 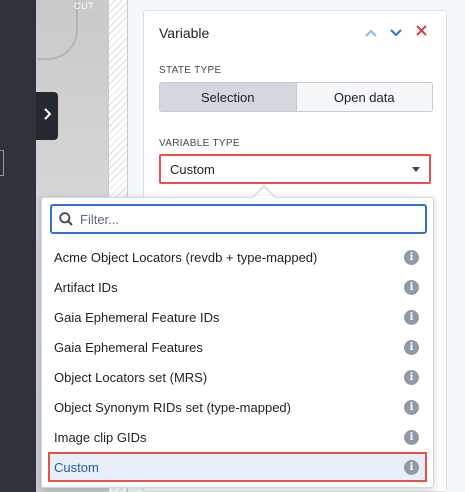 What do you see at coordinates (295, 169) in the screenshot?
I see `variable-type-select: Custom` at bounding box center [295, 169].